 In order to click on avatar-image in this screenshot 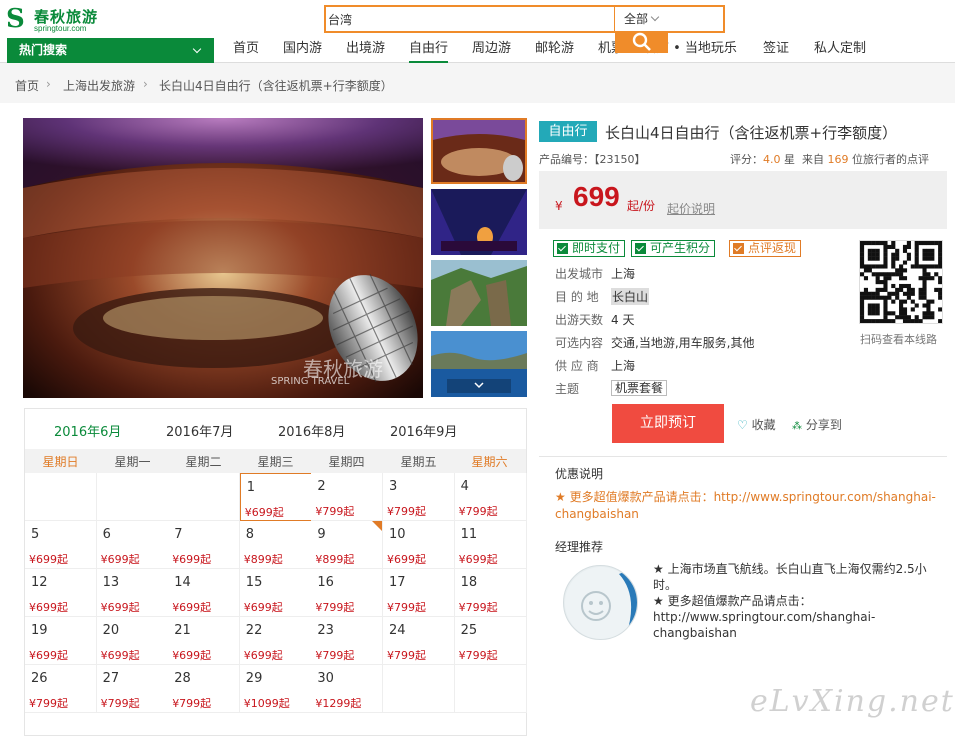, I will do `click(601, 602)`.